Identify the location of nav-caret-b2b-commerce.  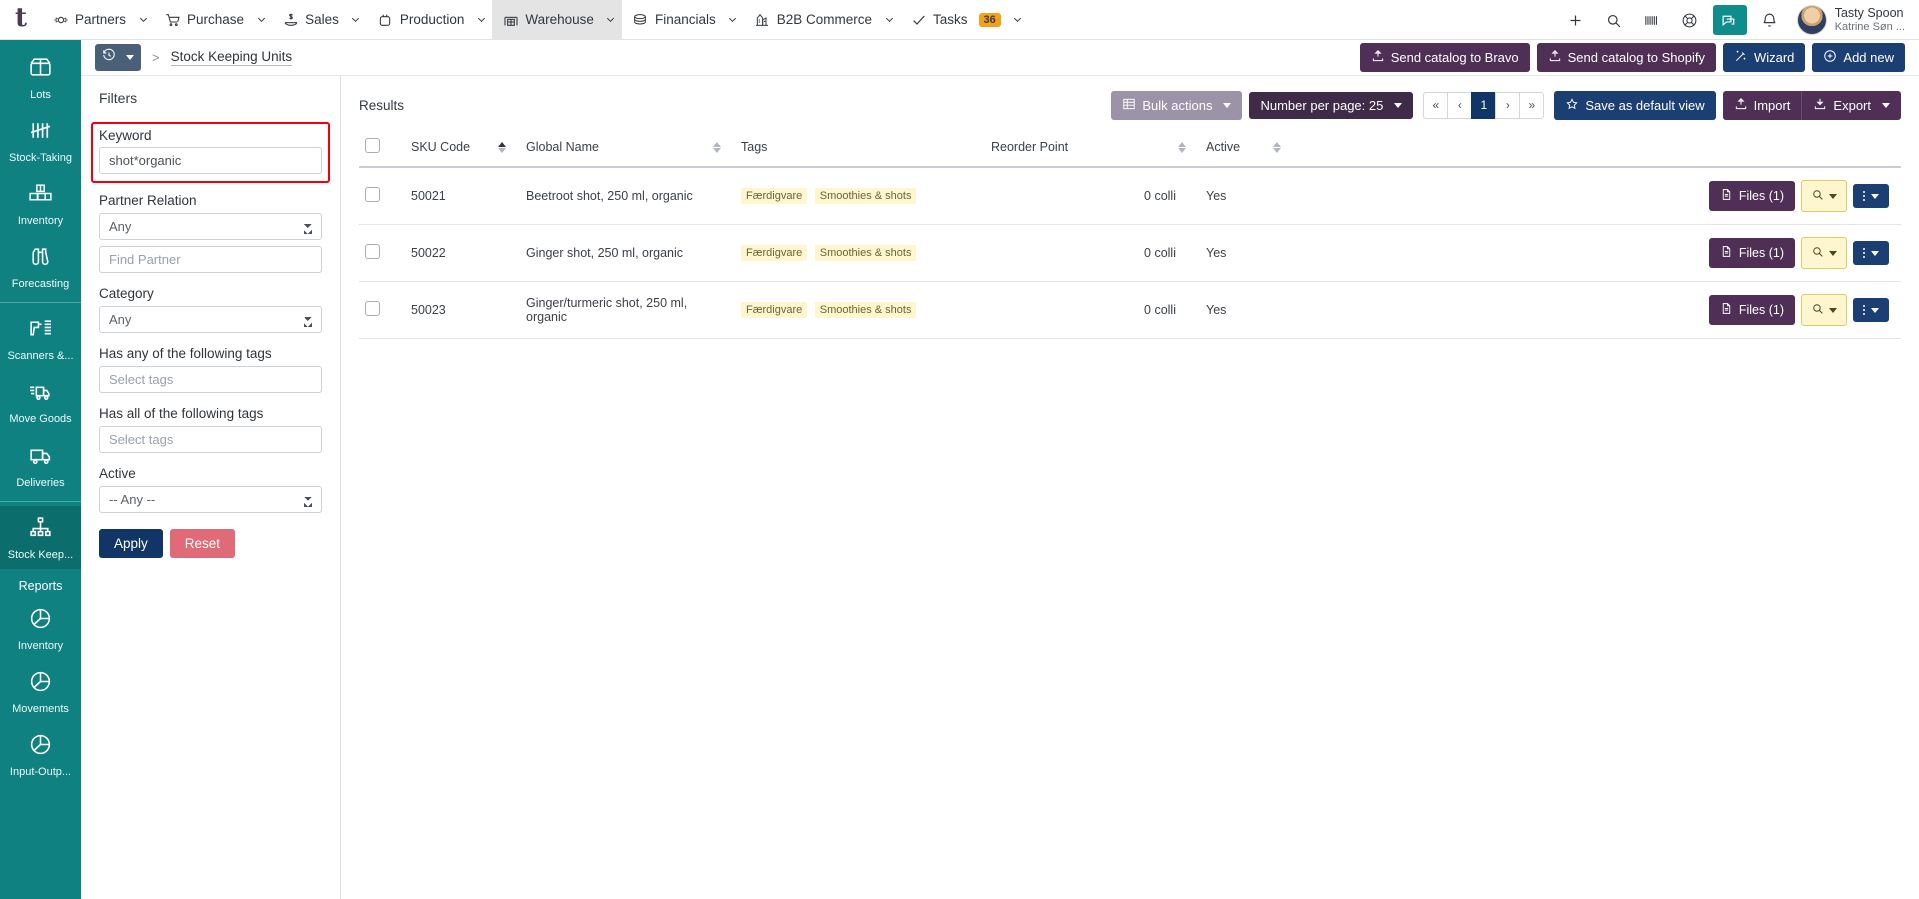
(889, 20).